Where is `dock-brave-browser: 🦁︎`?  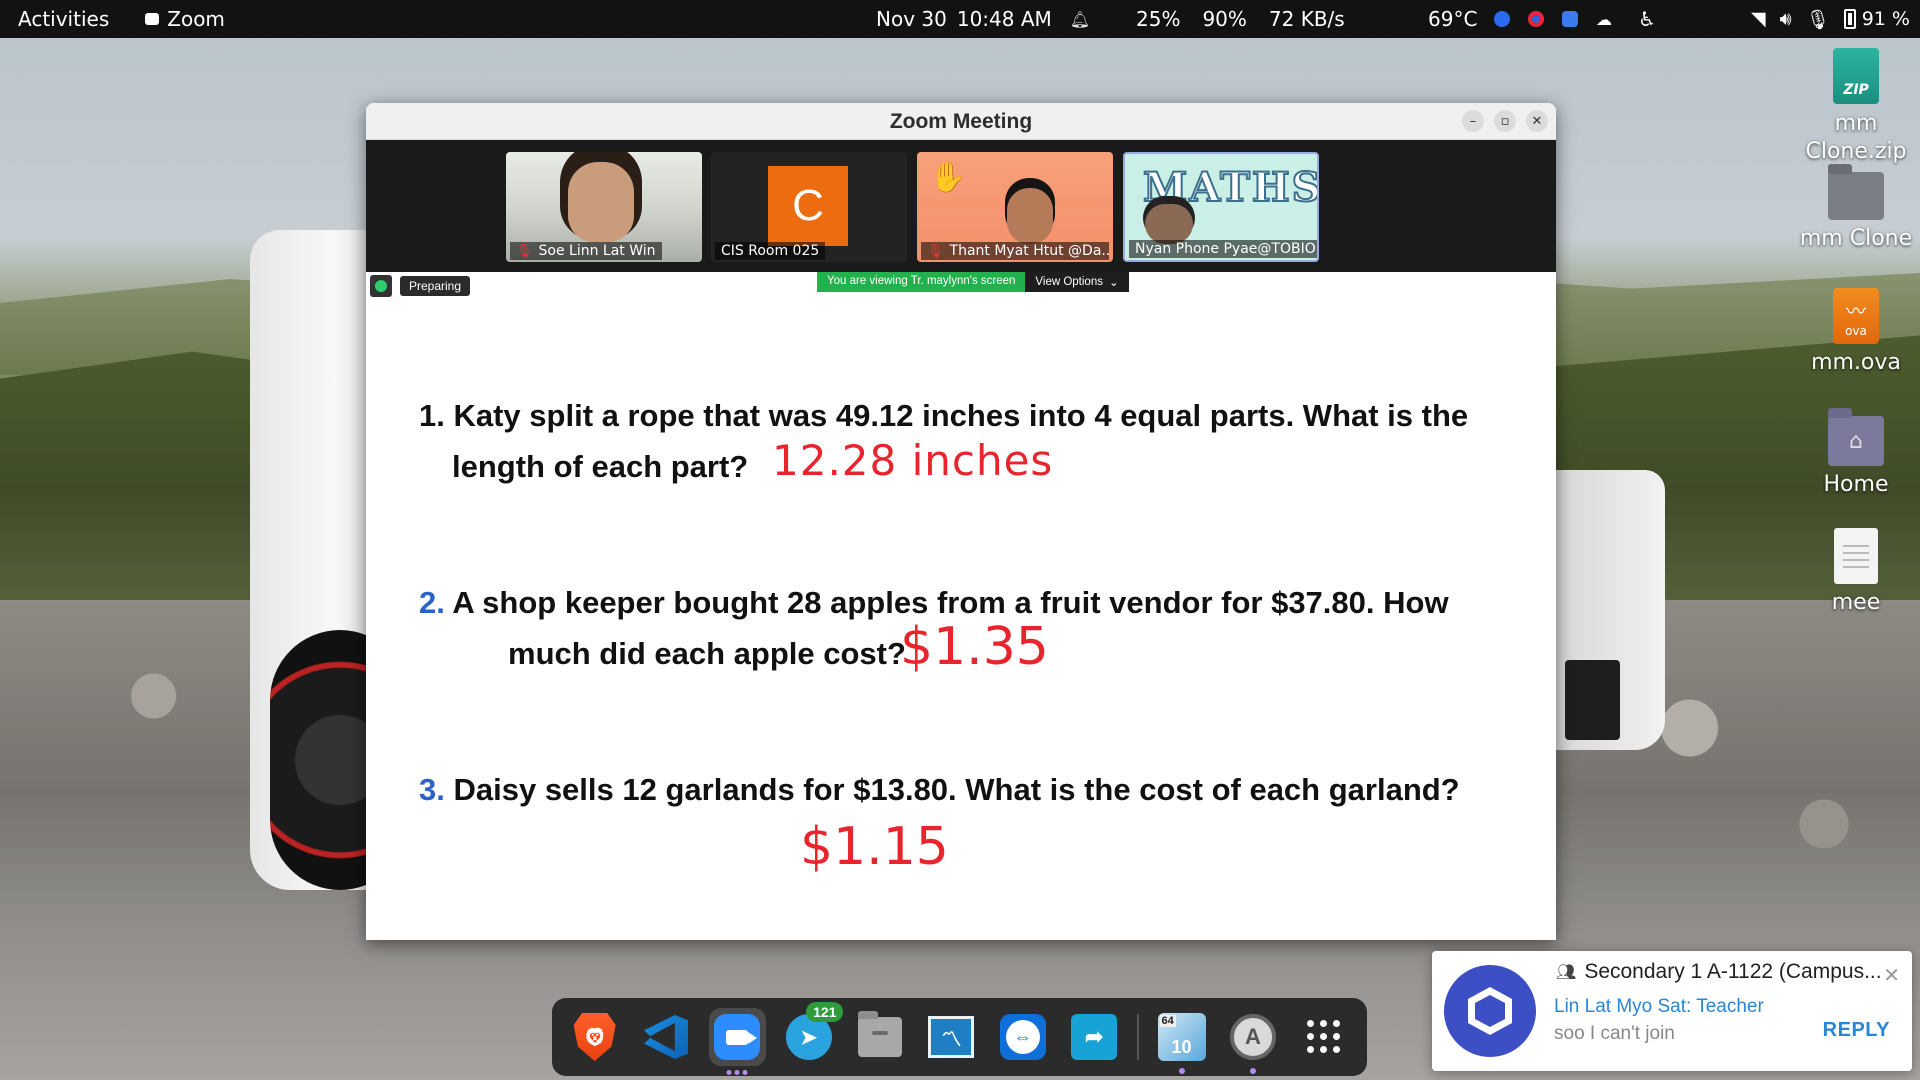
dock-brave-browser: 🦁︎ is located at coordinates (594, 1037).